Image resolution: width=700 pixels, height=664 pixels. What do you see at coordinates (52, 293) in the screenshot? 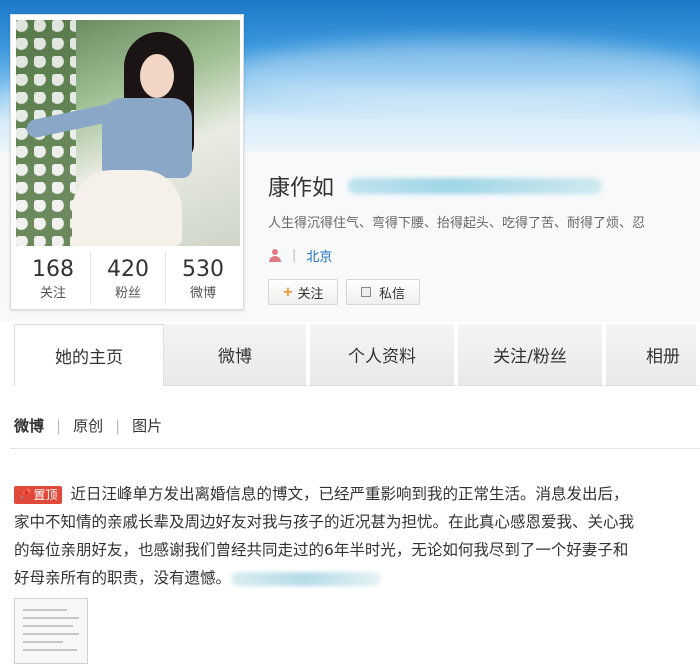
I see `stat-following-label: 关注` at bounding box center [52, 293].